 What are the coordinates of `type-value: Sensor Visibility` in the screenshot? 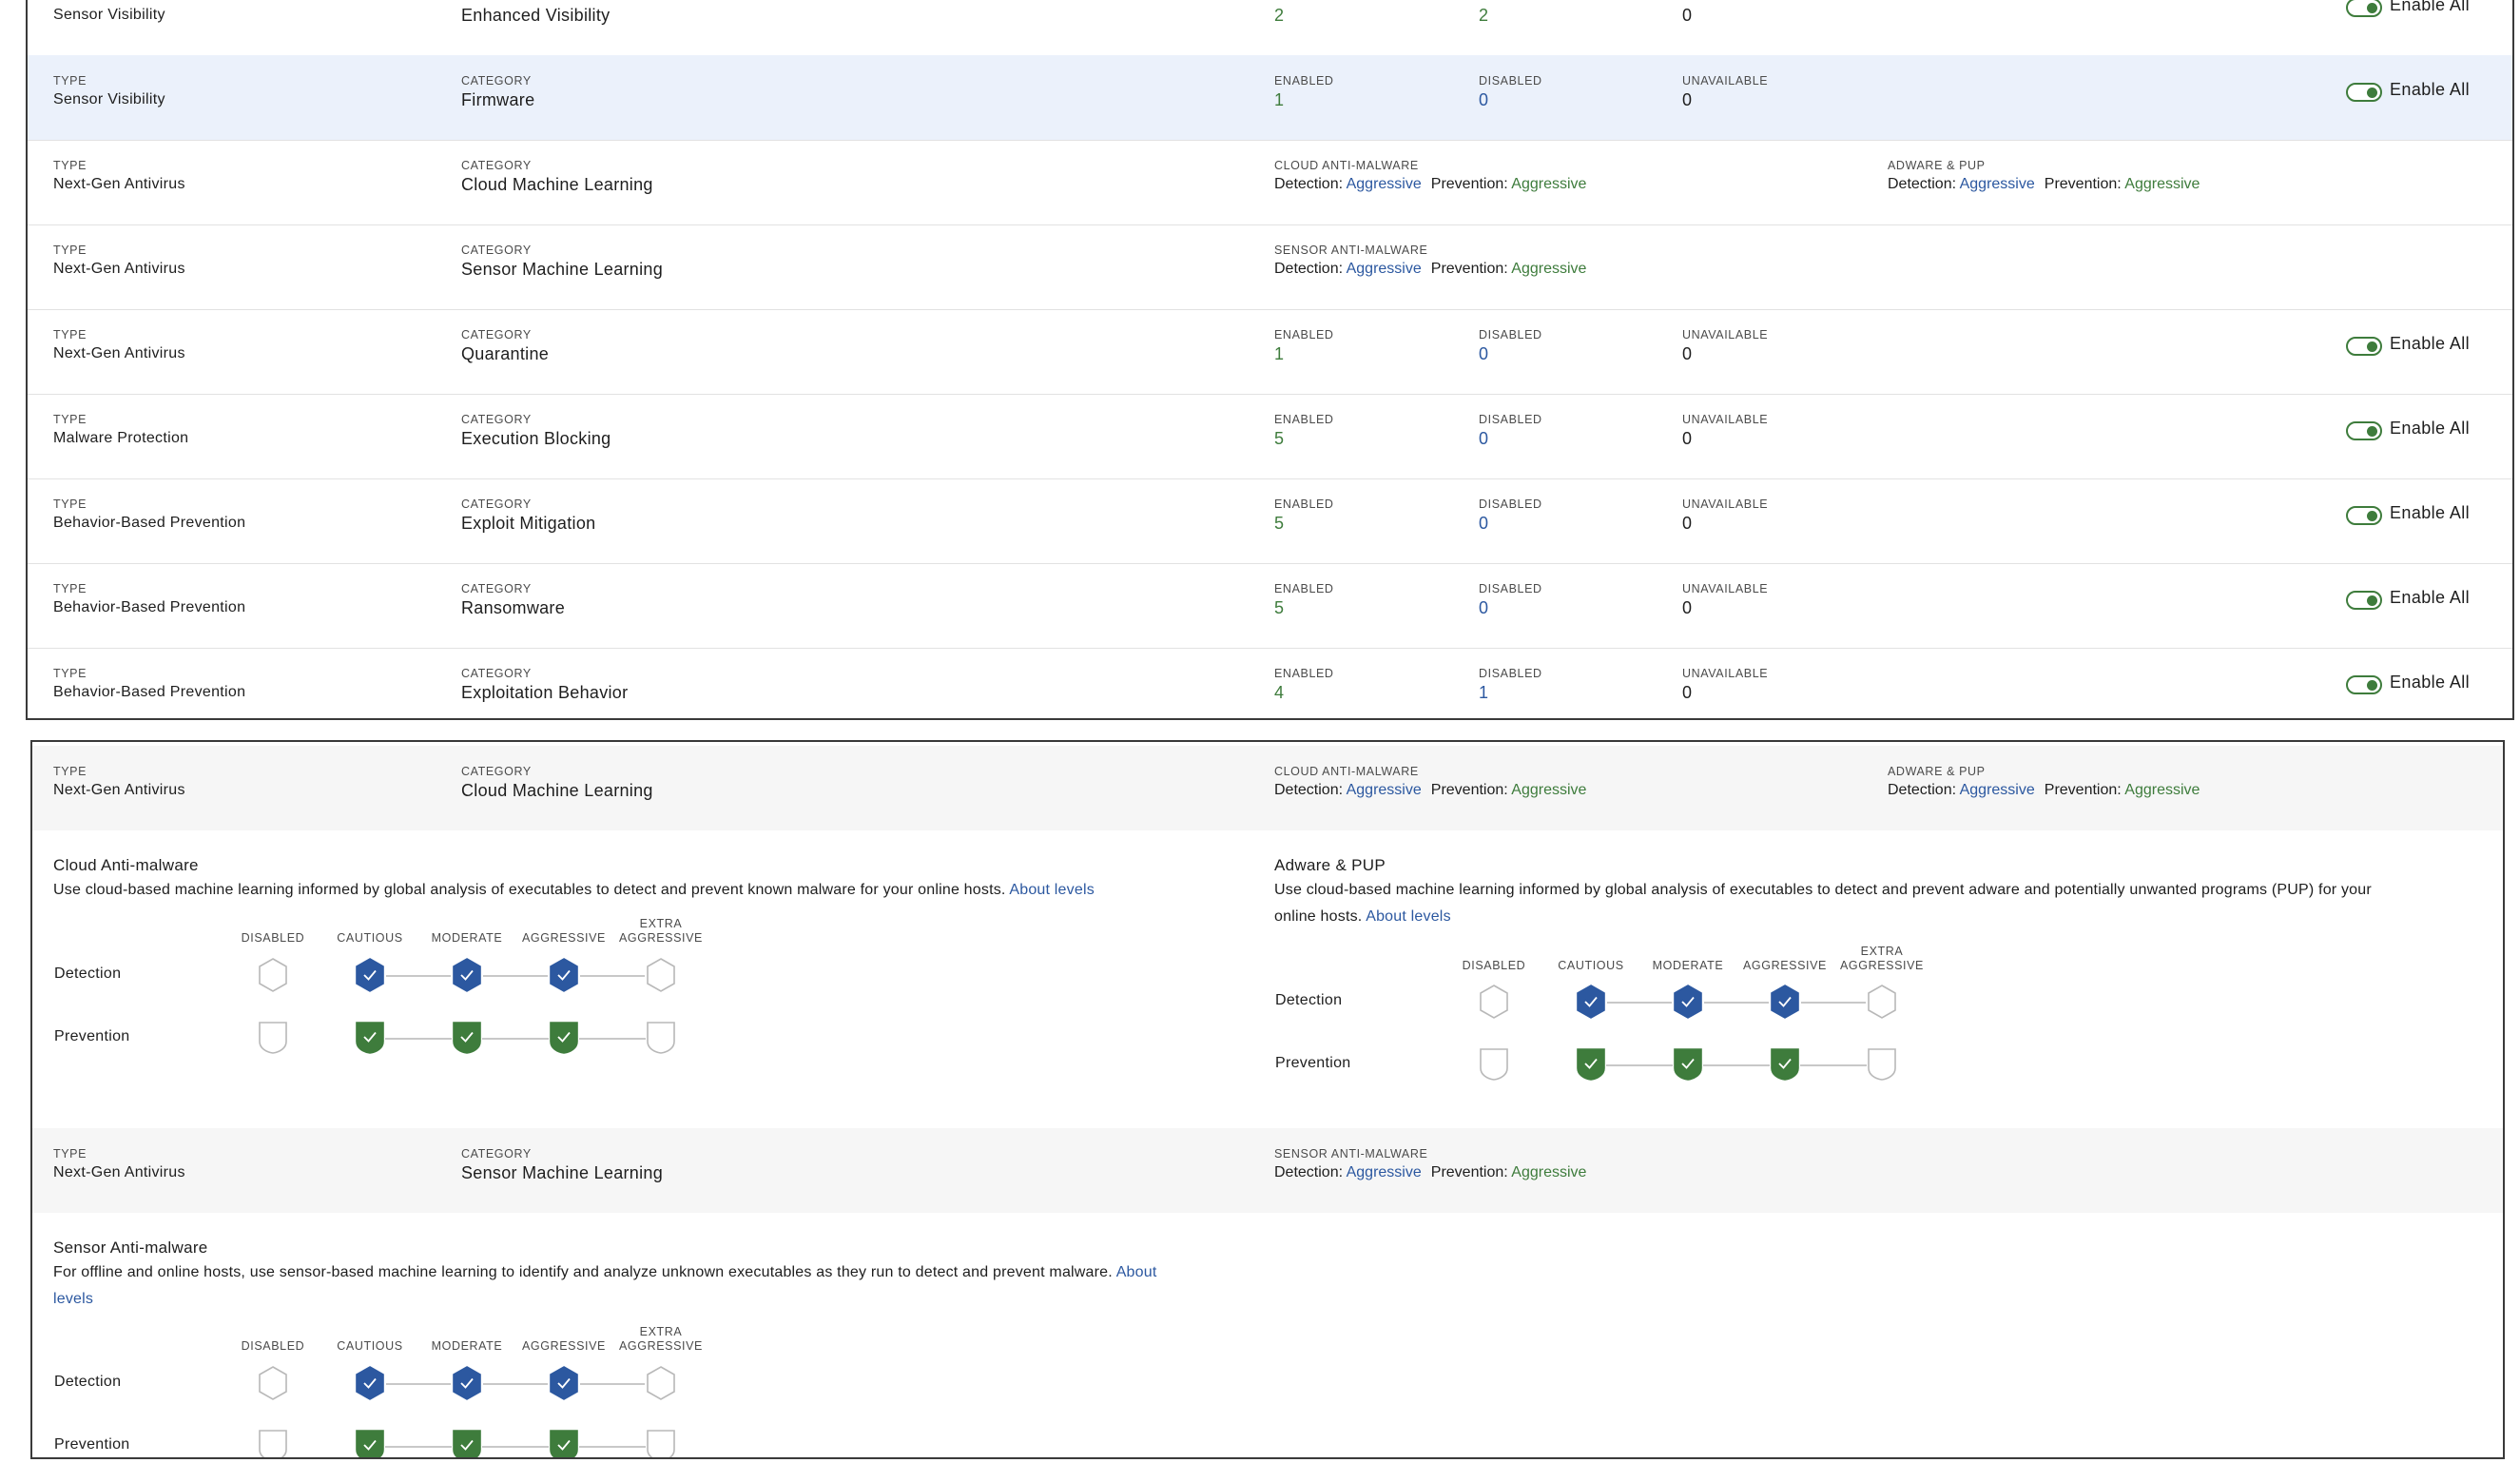 It's located at (109, 15).